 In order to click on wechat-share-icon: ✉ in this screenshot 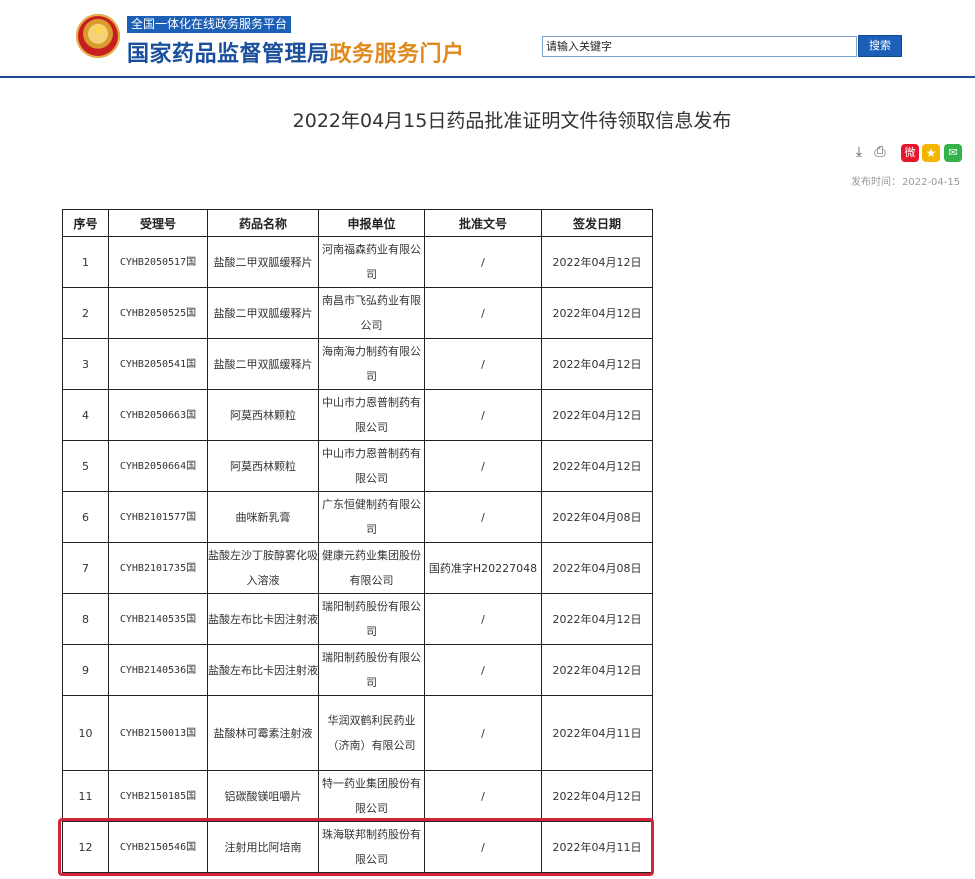, I will do `click(953, 153)`.